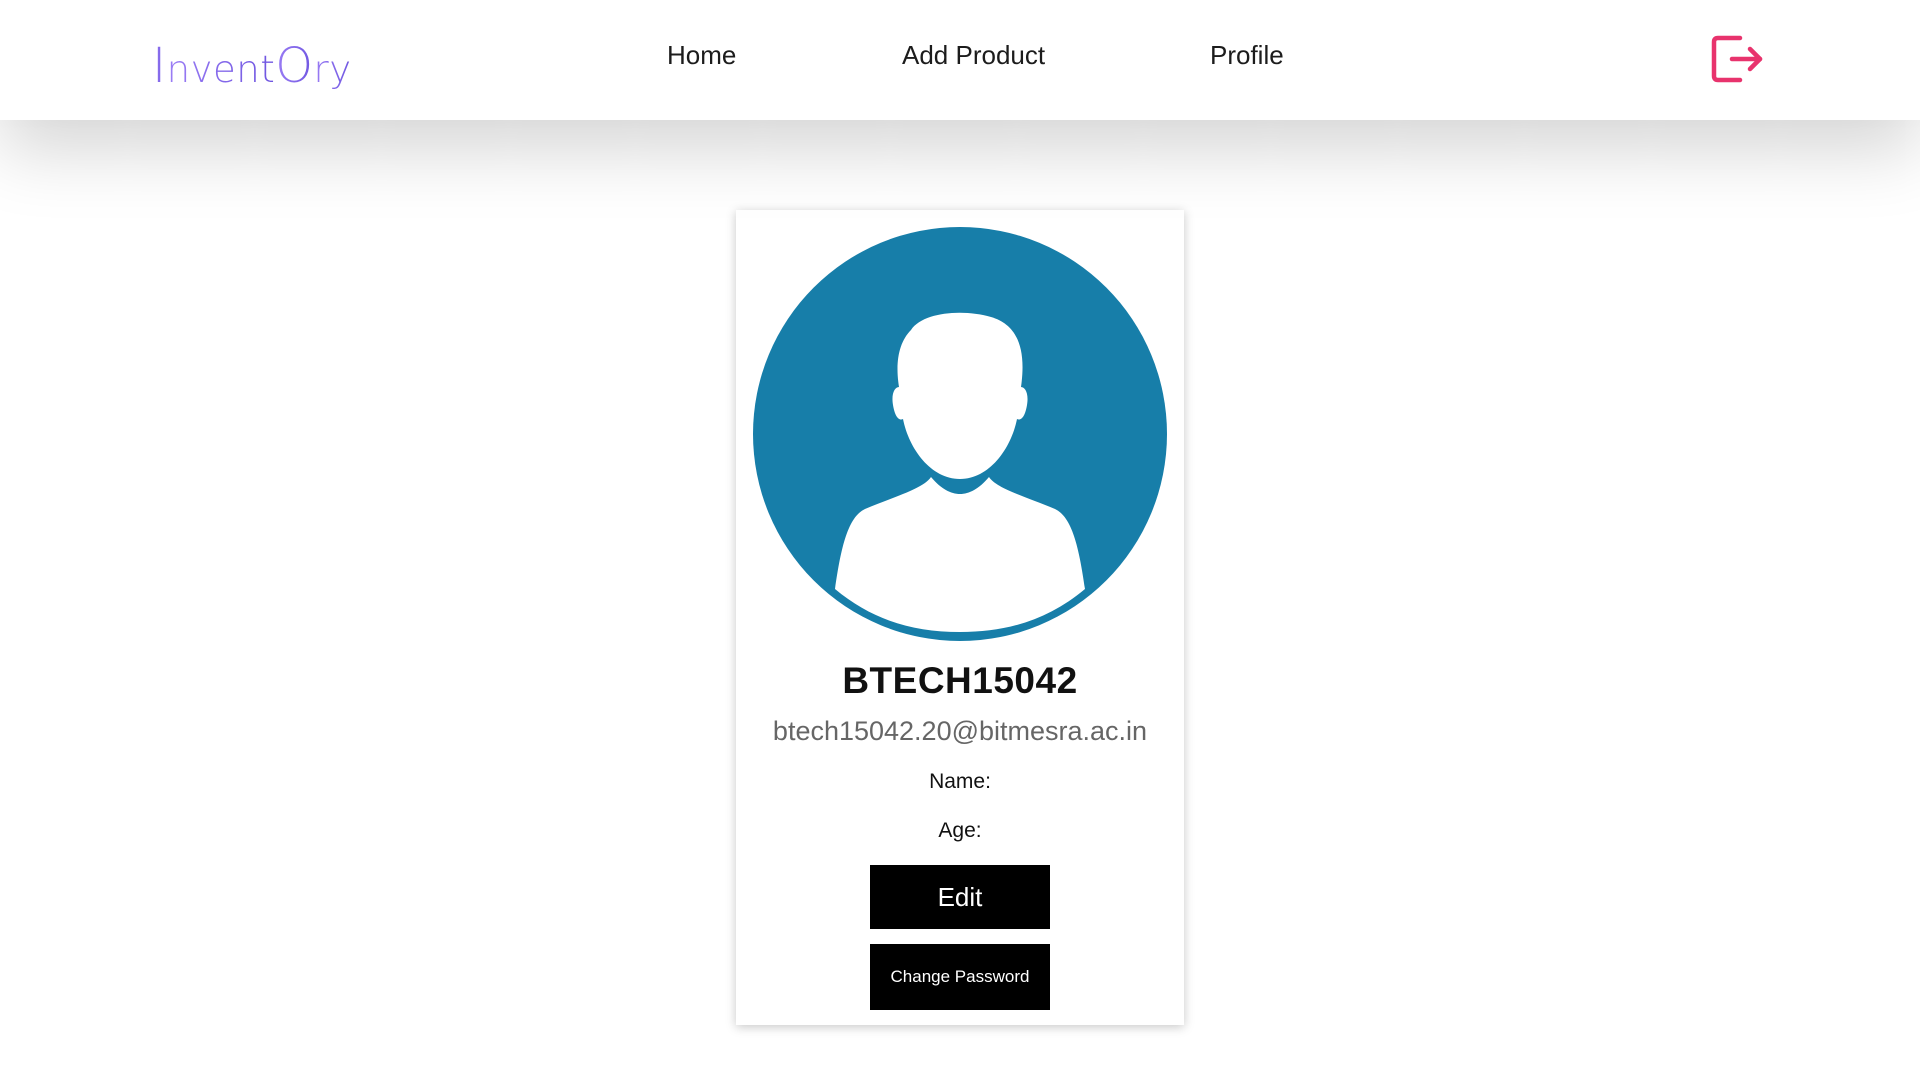 The image size is (1920, 1080). I want to click on nav-add-product-link: Add Product, so click(973, 55).